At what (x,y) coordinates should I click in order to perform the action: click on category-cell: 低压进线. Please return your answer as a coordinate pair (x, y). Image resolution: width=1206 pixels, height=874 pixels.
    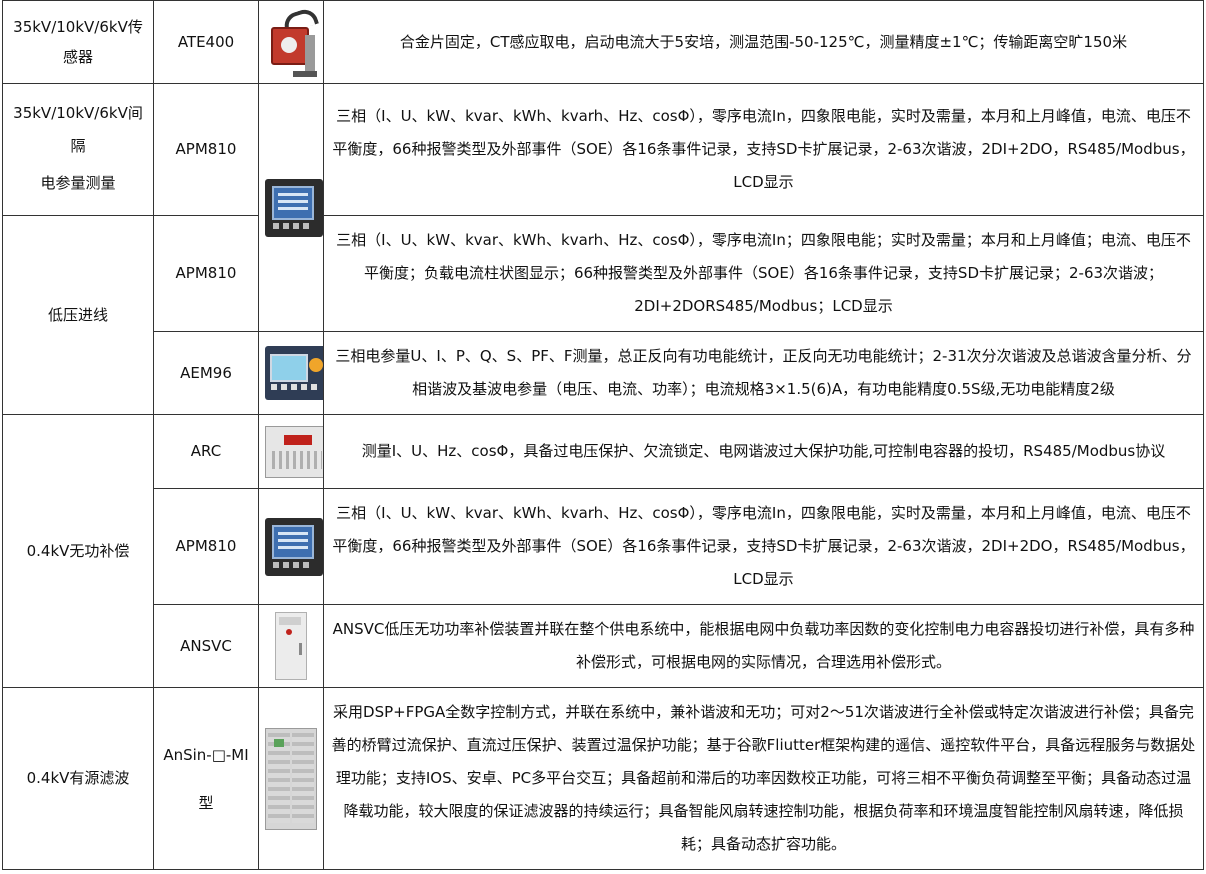
    Looking at the image, I should click on (78, 315).